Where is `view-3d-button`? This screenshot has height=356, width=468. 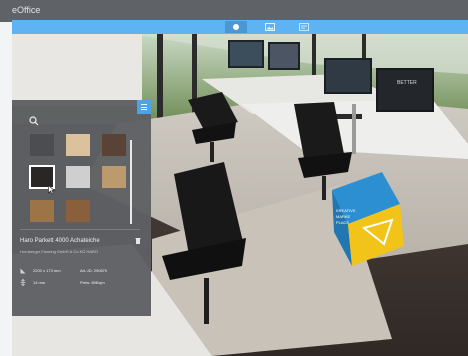 view-3d-button is located at coordinates (236, 27).